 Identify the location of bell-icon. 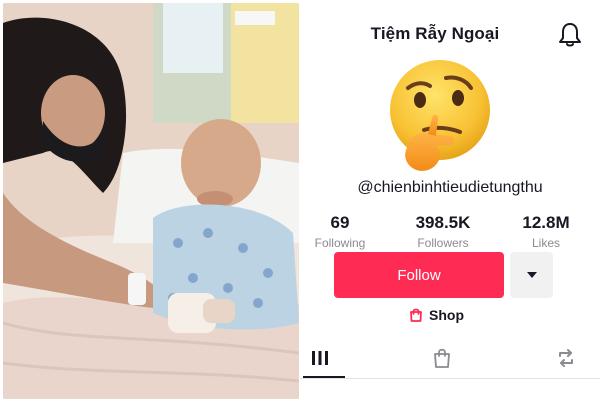
(570, 35).